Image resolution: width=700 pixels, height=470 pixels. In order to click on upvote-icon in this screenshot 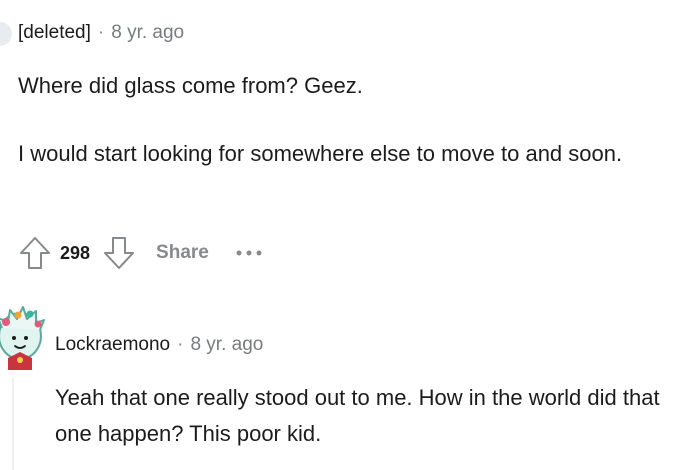, I will do `click(35, 253)`.